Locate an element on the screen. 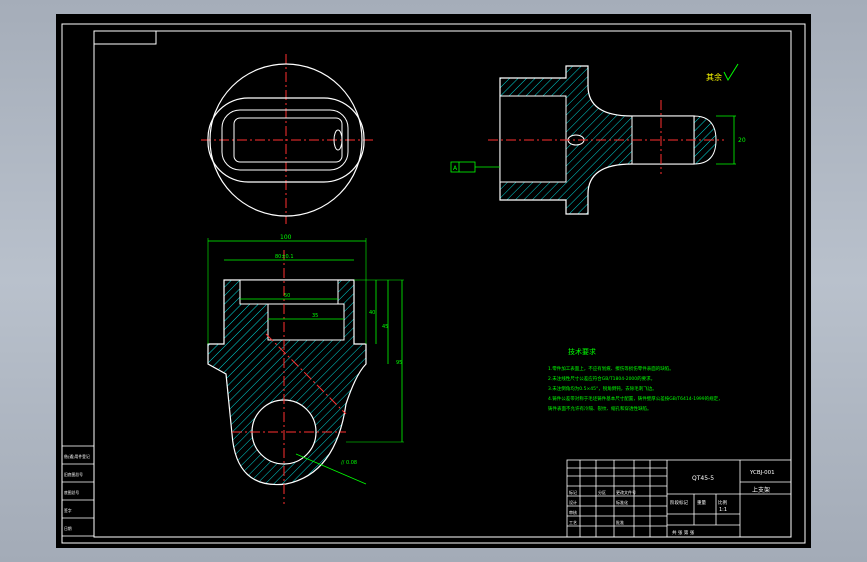 The image size is (867, 562). dim-depth-1: 40 is located at coordinates (372, 313).